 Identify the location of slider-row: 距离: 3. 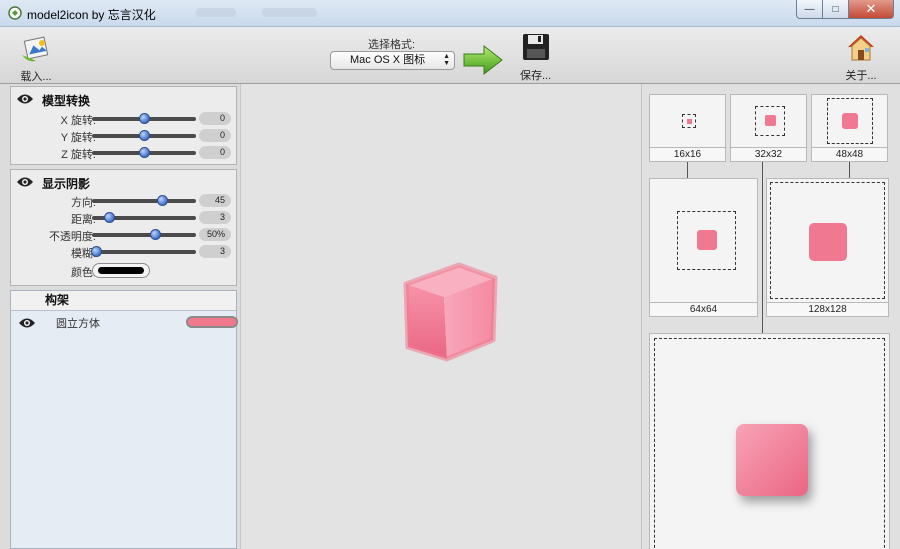
(124, 218).